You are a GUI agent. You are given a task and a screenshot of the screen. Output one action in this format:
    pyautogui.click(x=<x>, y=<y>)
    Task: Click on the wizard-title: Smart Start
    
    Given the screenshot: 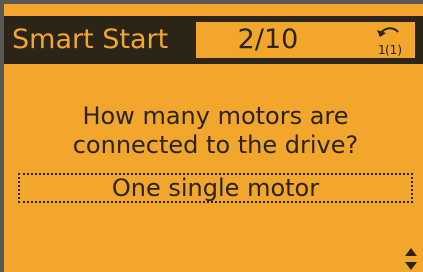 What is the action you would take?
    pyautogui.click(x=104, y=40)
    